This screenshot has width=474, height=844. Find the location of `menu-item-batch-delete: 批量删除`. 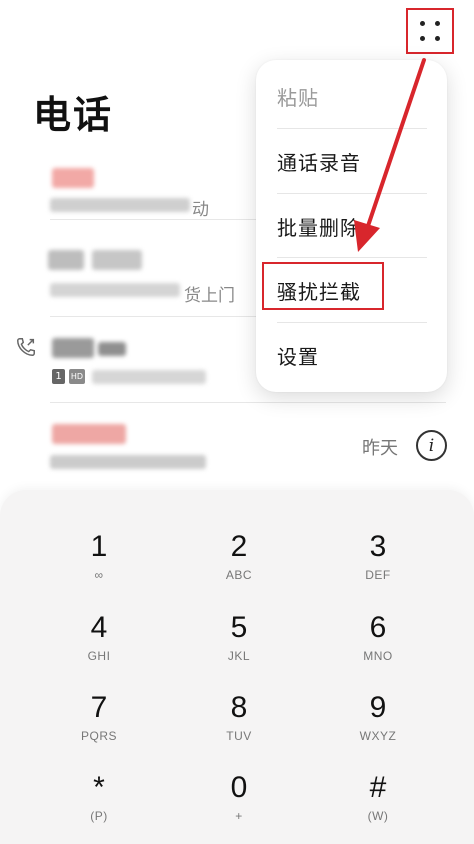

menu-item-batch-delete: 批量删除 is located at coordinates (352, 226).